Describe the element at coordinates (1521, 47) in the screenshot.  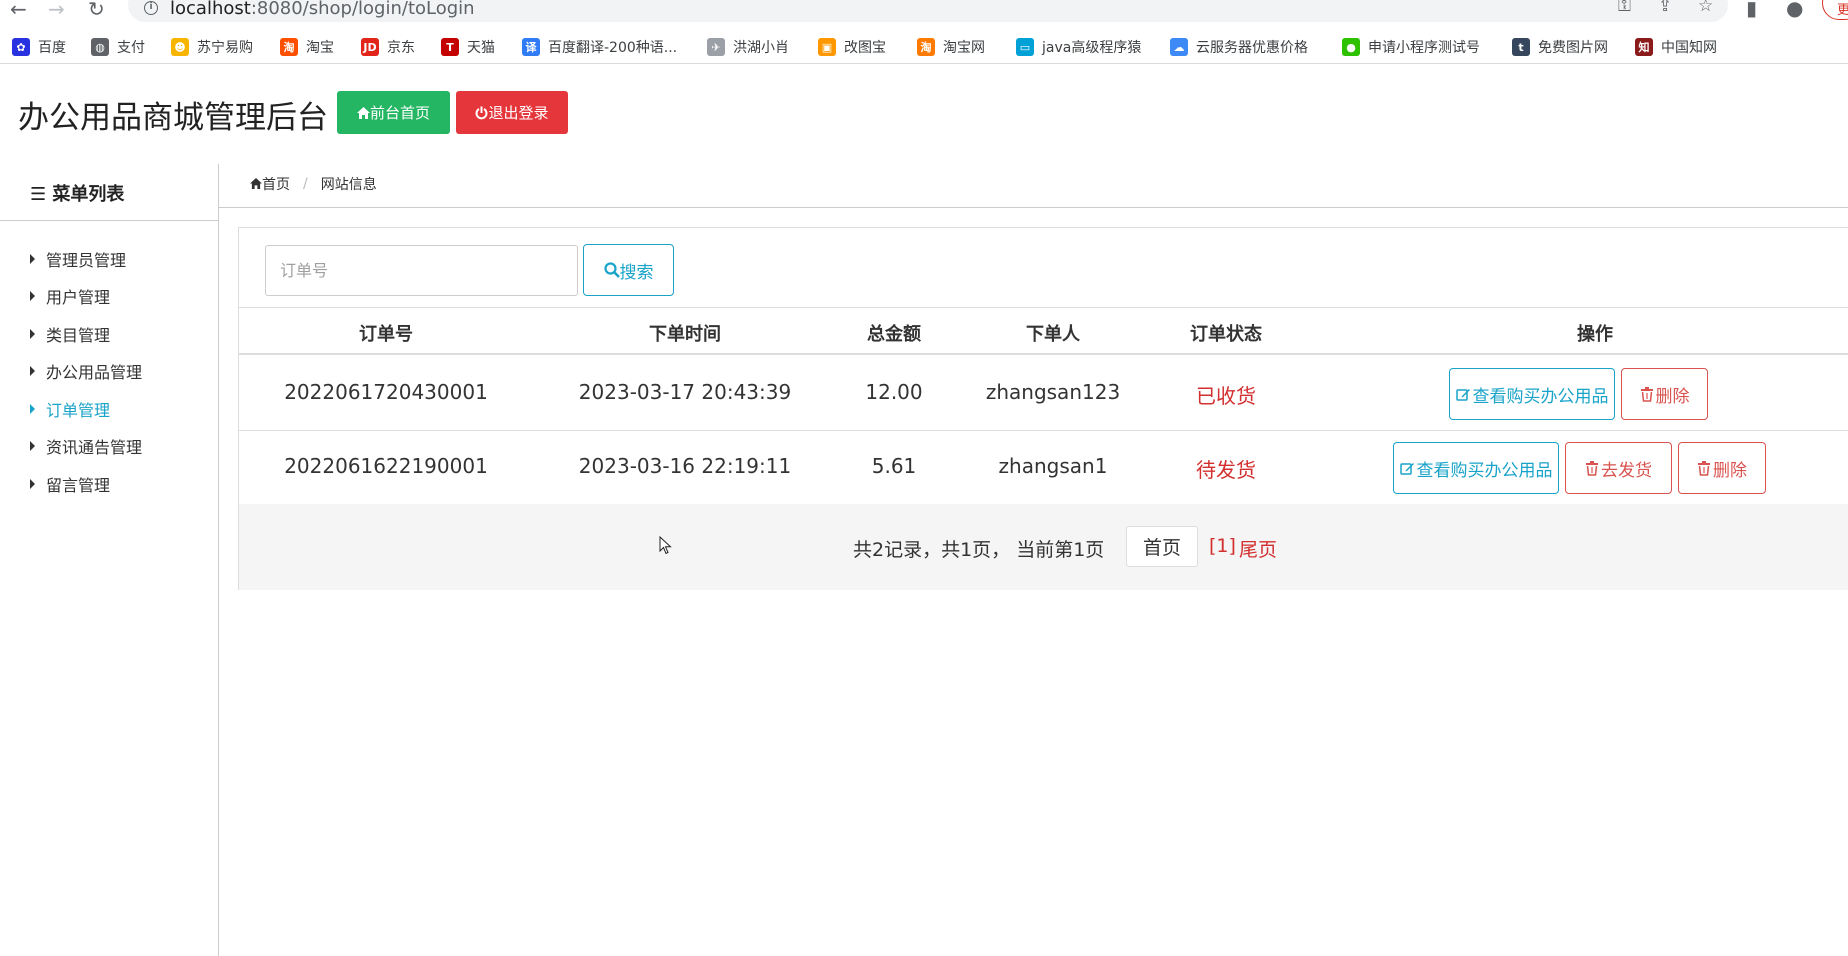
I see `tumblr-icon: t` at that location.